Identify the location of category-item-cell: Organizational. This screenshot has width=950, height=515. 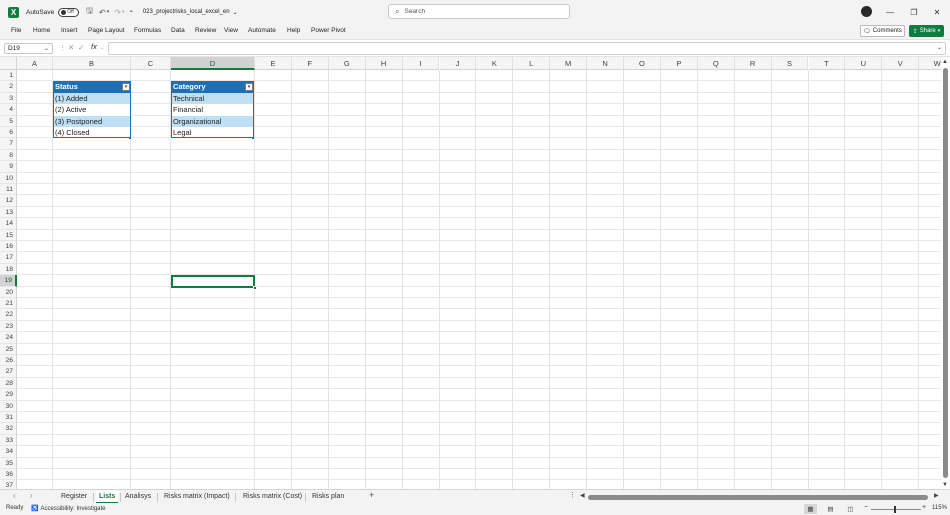
(212, 121).